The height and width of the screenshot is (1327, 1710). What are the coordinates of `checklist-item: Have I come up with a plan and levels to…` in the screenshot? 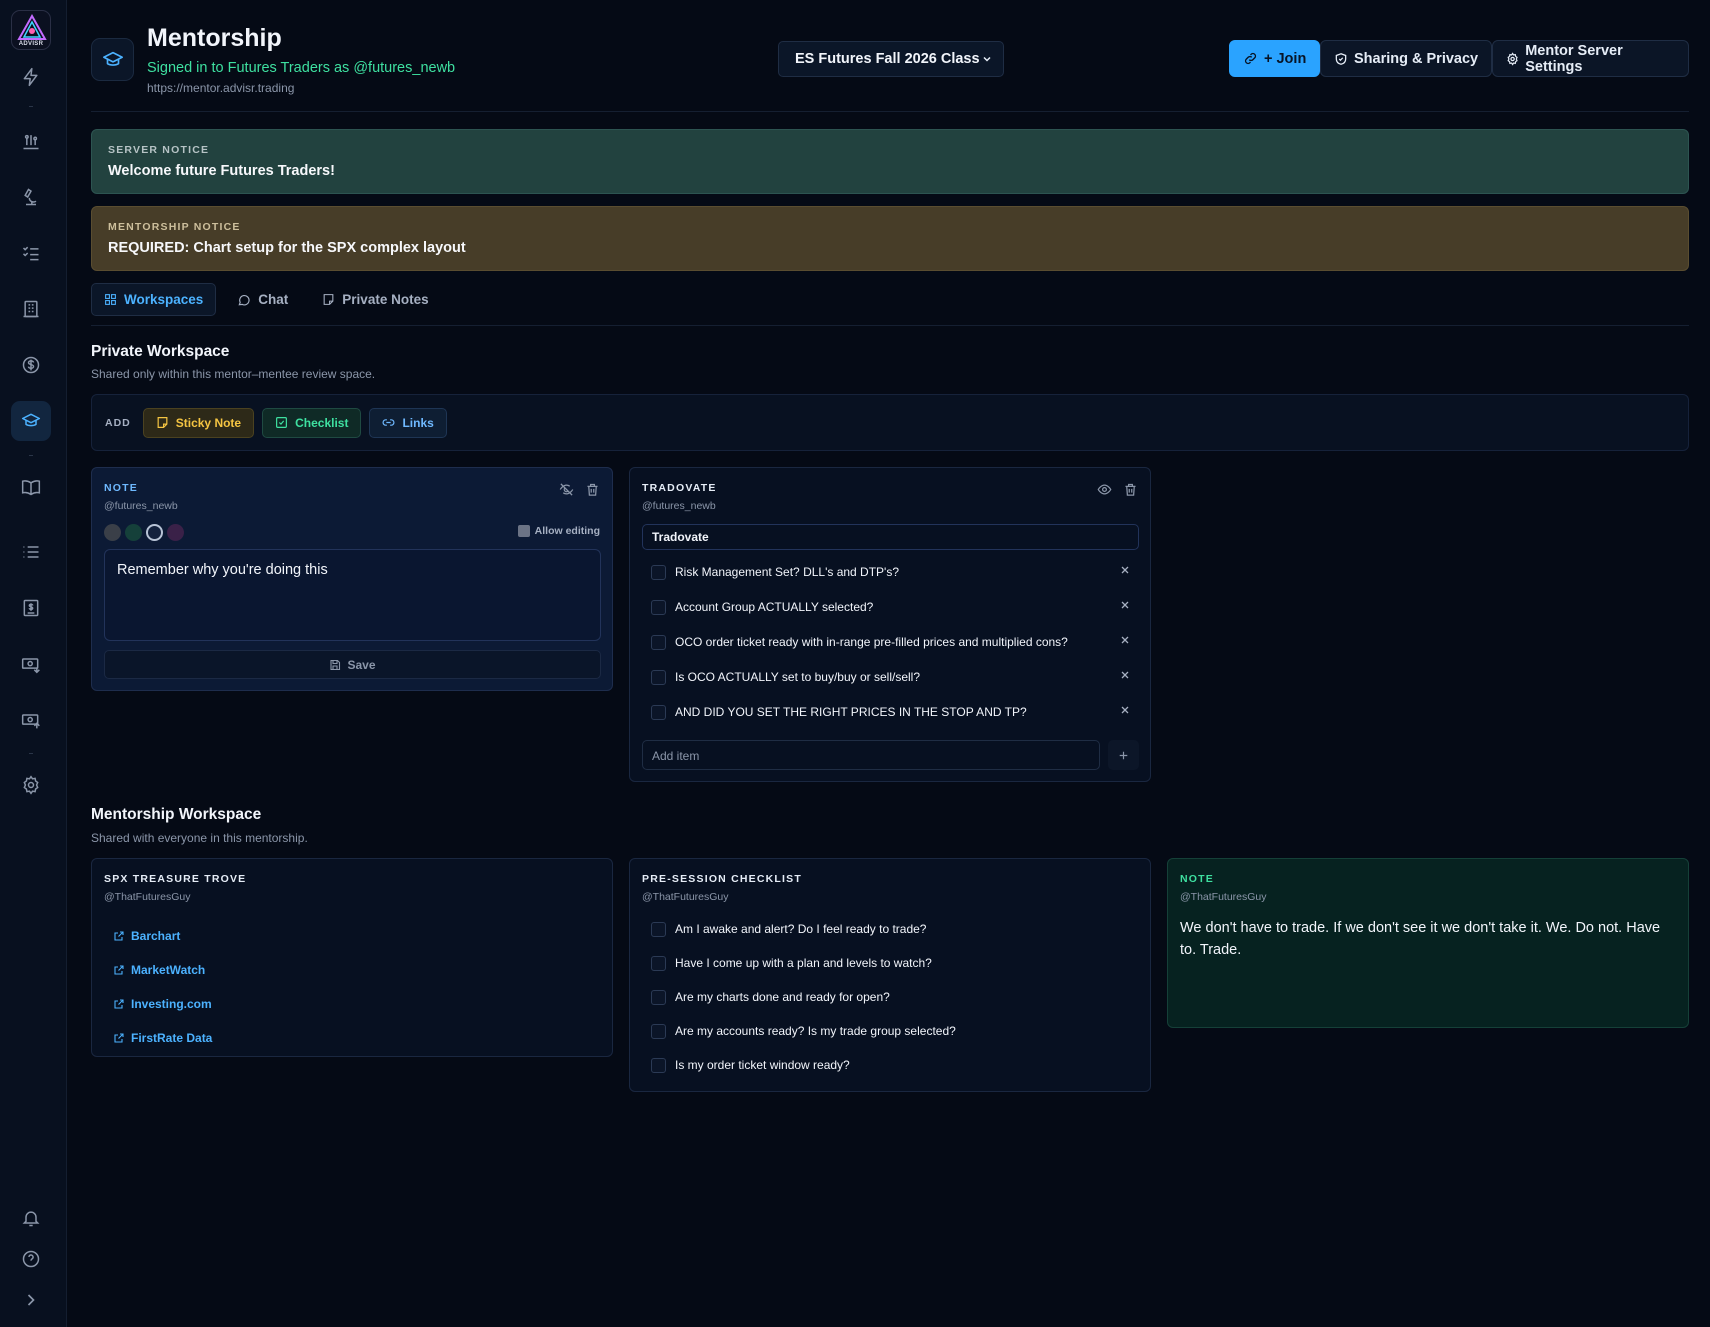 It's located at (891, 963).